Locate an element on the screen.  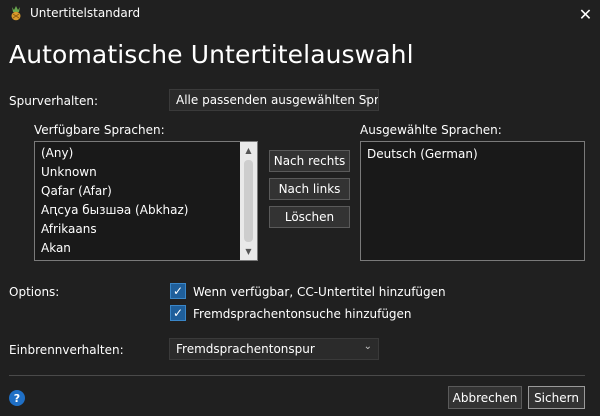
cancel-button: Abbrechen is located at coordinates (485, 397).